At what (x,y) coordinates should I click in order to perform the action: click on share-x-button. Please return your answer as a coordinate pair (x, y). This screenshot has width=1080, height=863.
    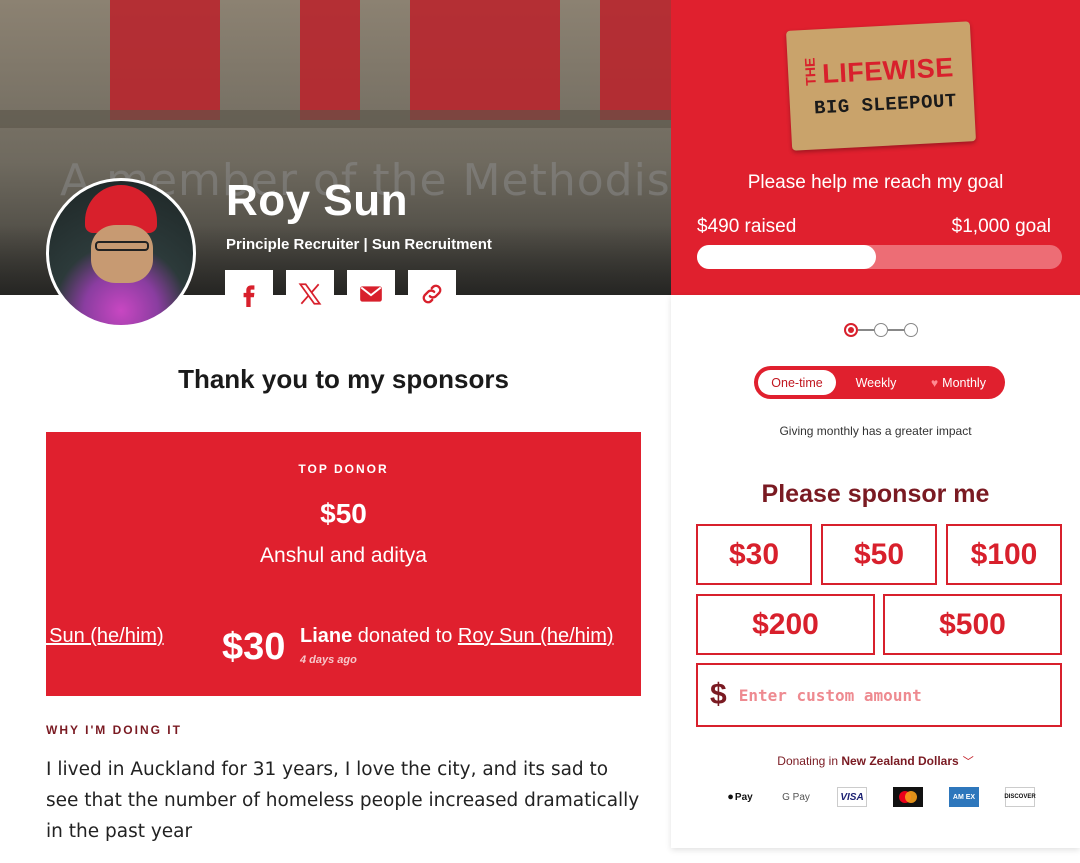
    Looking at the image, I should click on (310, 294).